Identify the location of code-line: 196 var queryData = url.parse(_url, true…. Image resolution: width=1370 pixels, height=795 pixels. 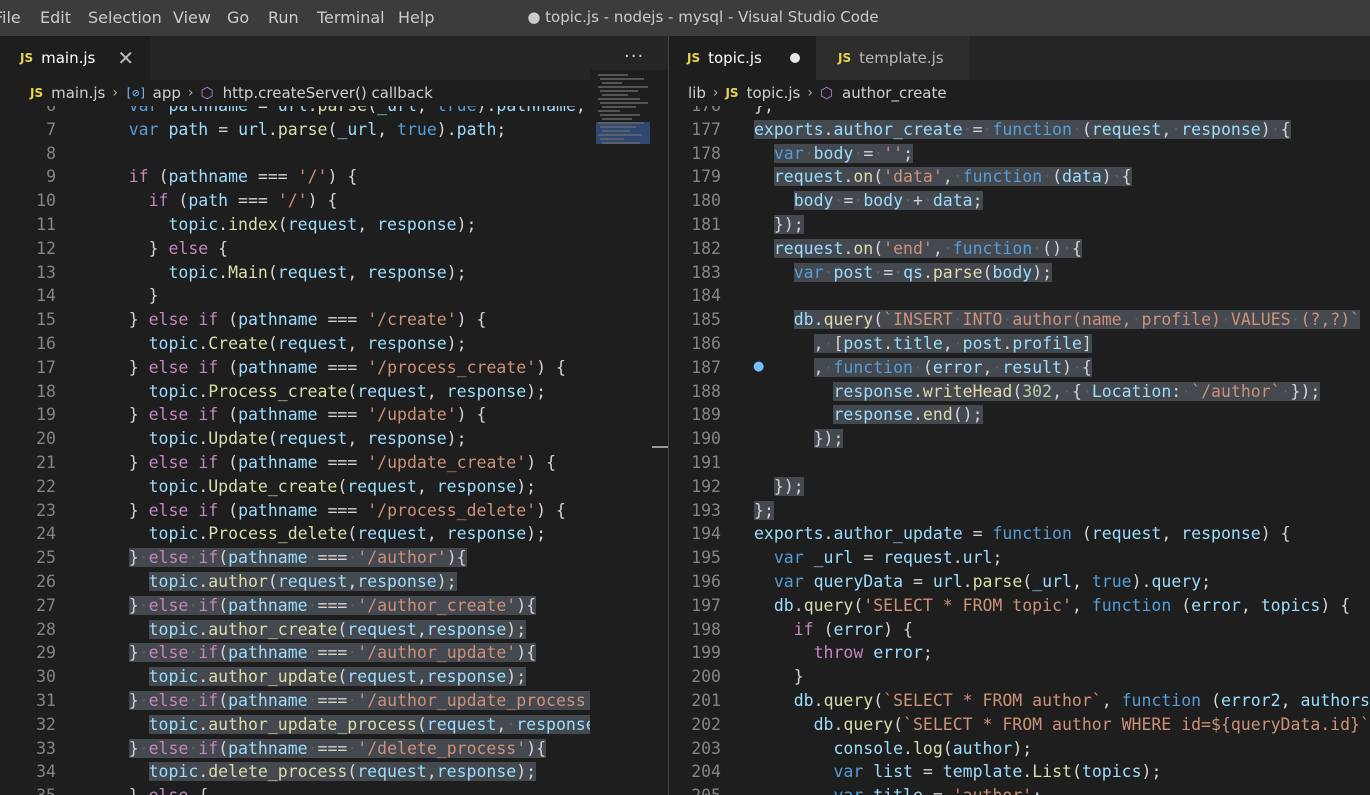
(1019, 582).